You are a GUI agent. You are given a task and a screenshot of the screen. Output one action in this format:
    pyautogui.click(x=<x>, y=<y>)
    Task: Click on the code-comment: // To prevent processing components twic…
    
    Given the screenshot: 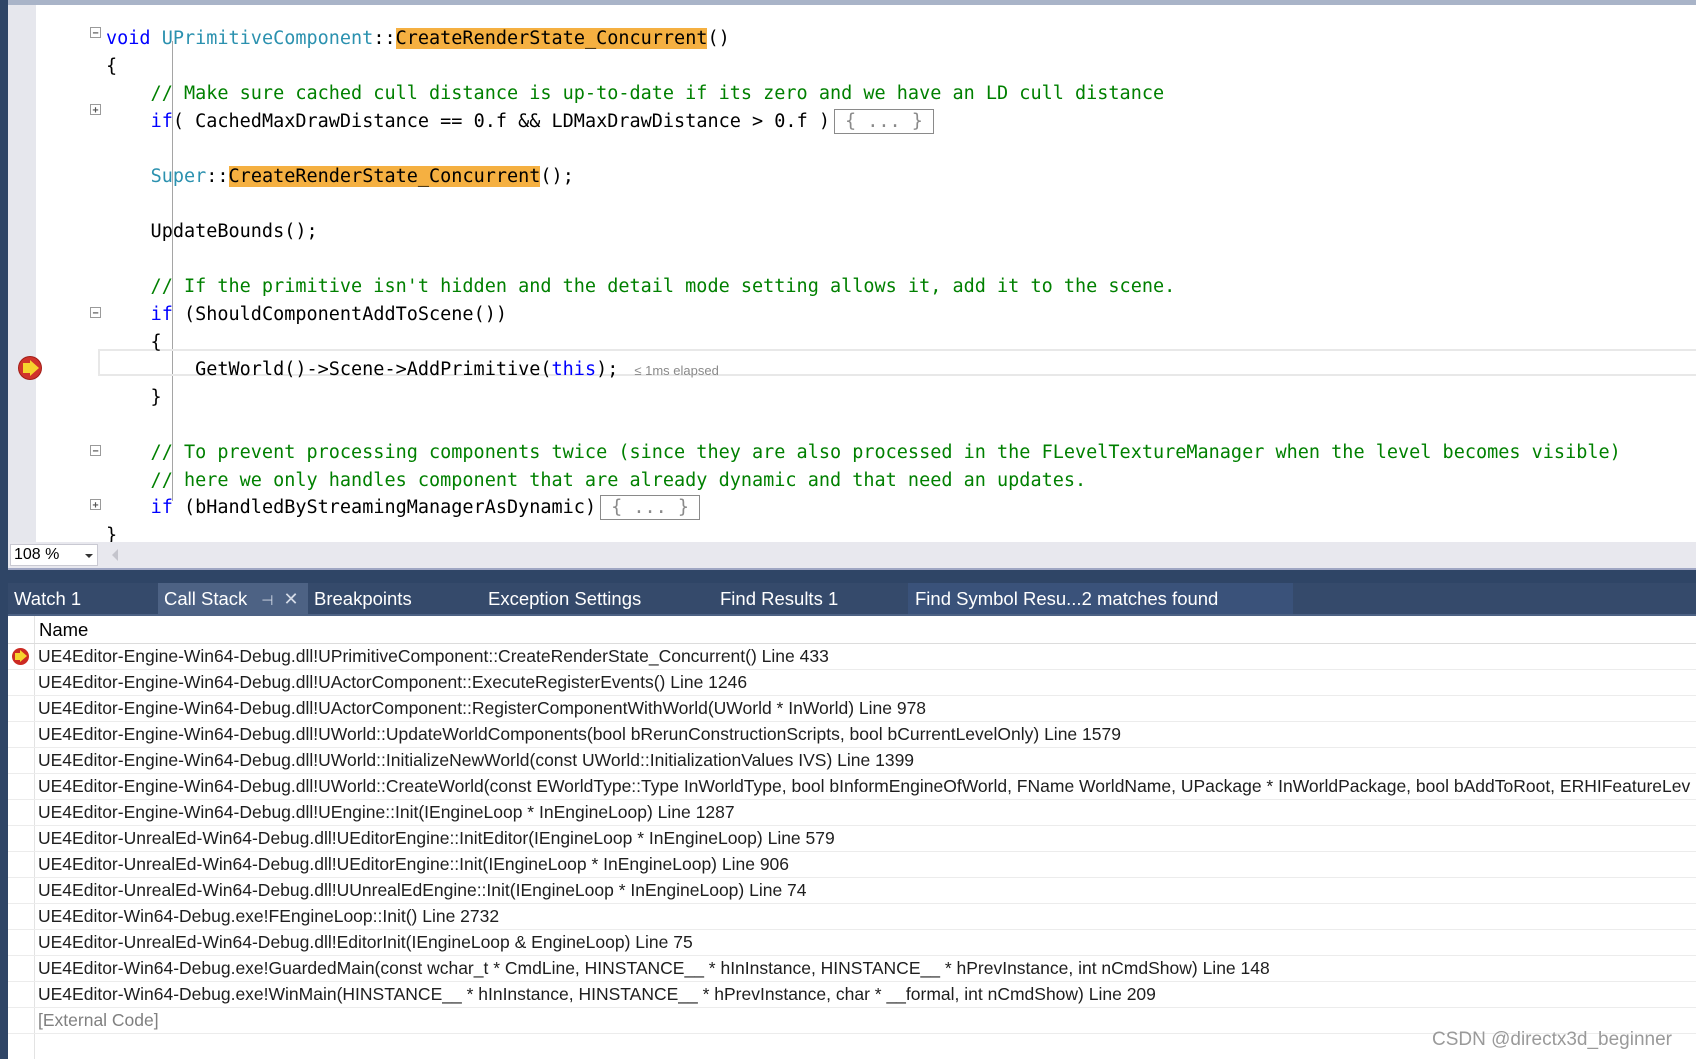 What is the action you would take?
    pyautogui.click(x=863, y=452)
    